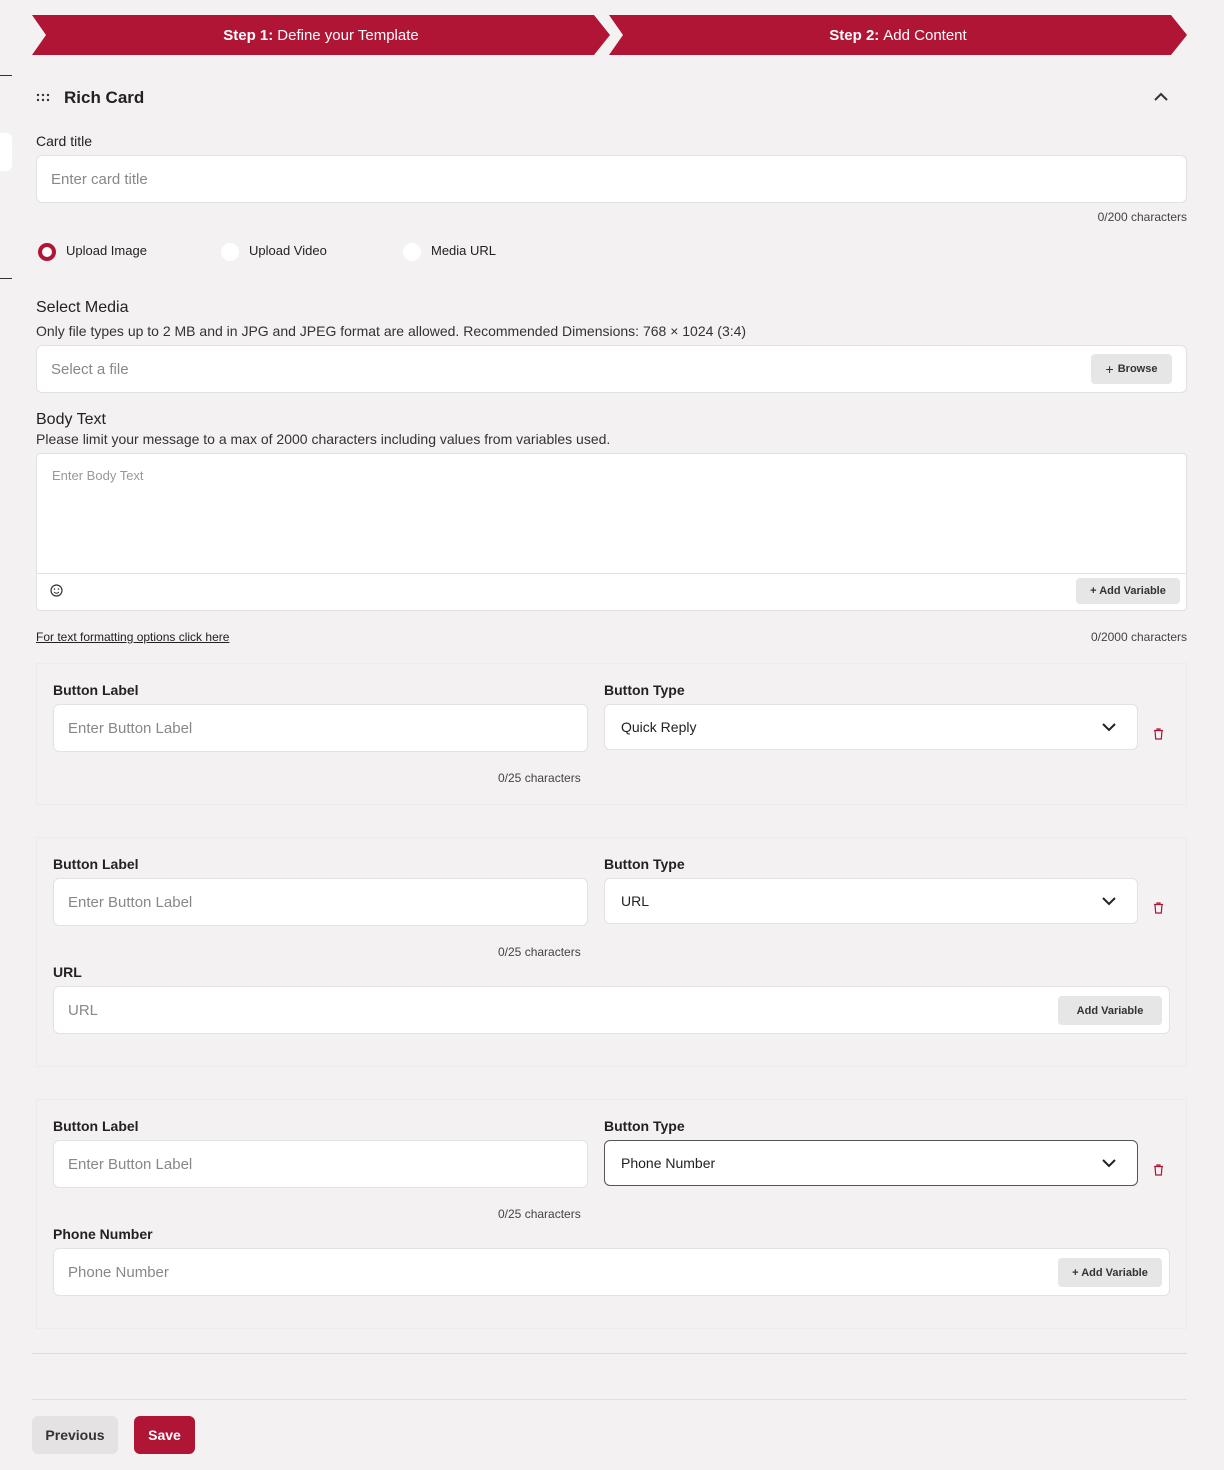 The image size is (1224, 1470). Describe the element at coordinates (611, 532) in the screenshot. I see `body-text-editor: Enter Body Text + Add Variable` at that location.